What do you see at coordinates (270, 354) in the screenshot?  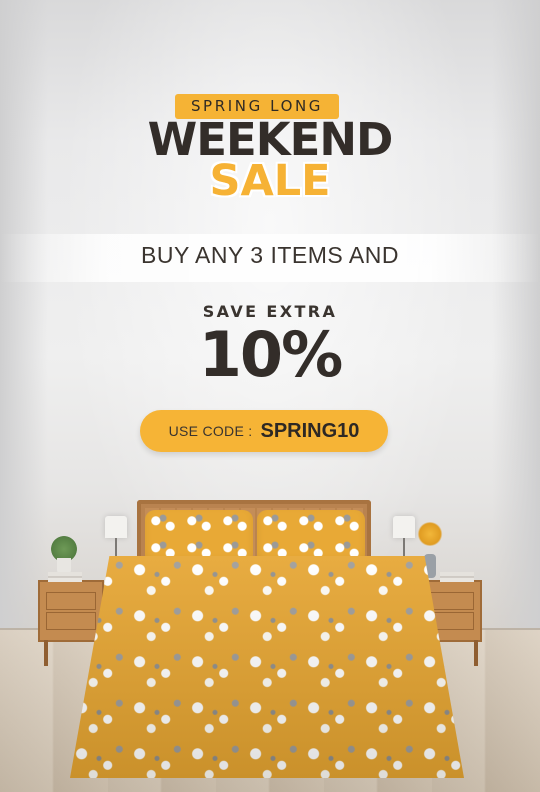 I see `discount-value: 10%` at bounding box center [270, 354].